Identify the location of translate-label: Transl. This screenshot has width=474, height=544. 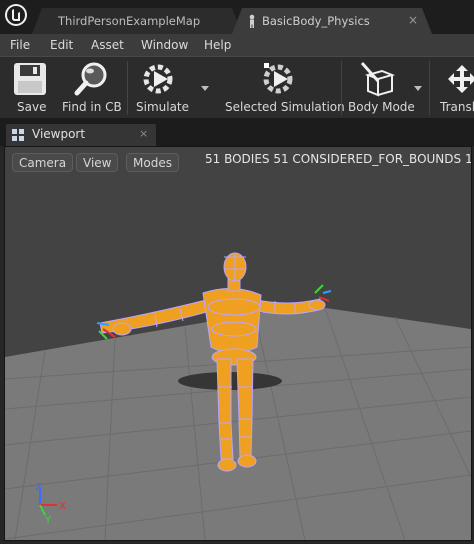
(457, 107).